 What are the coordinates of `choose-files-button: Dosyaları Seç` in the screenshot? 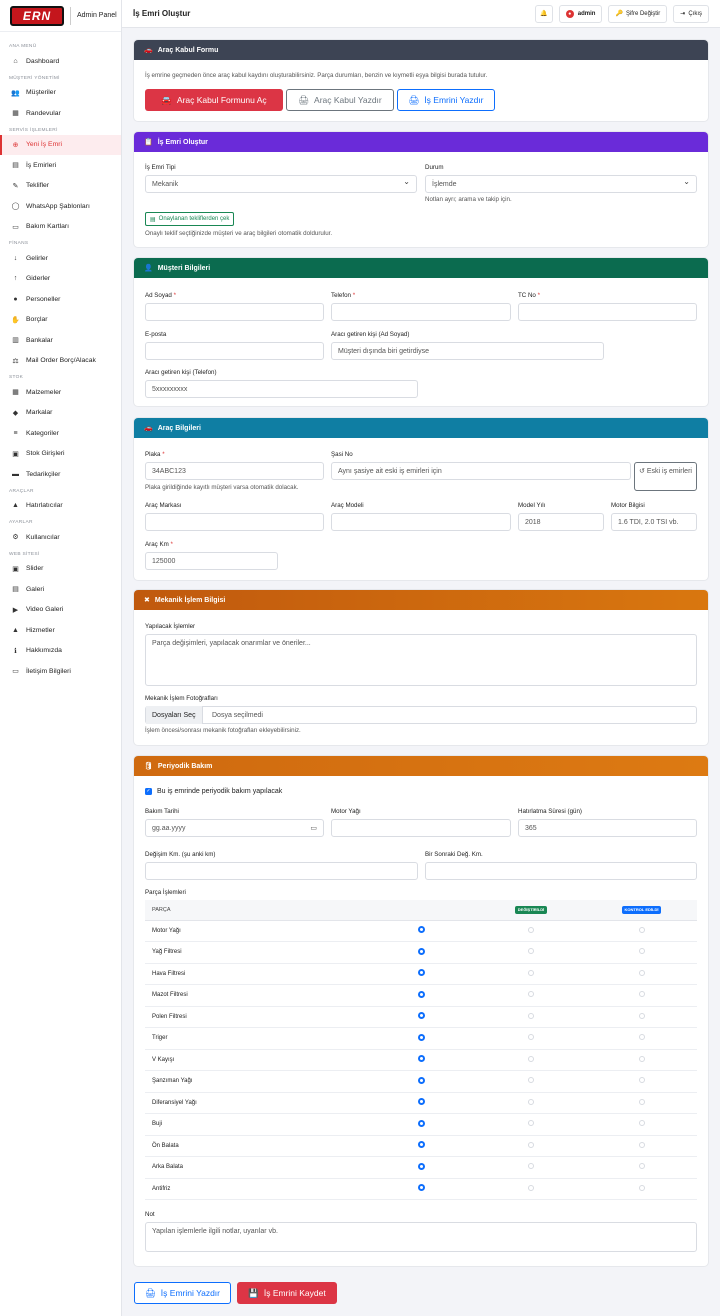 It's located at (174, 715).